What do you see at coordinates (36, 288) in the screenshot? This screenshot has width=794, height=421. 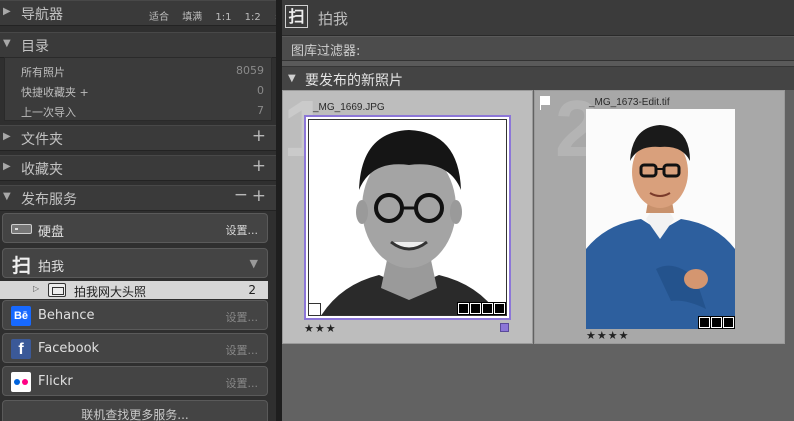 I see `disclosure-triangle-icon: ▷` at bounding box center [36, 288].